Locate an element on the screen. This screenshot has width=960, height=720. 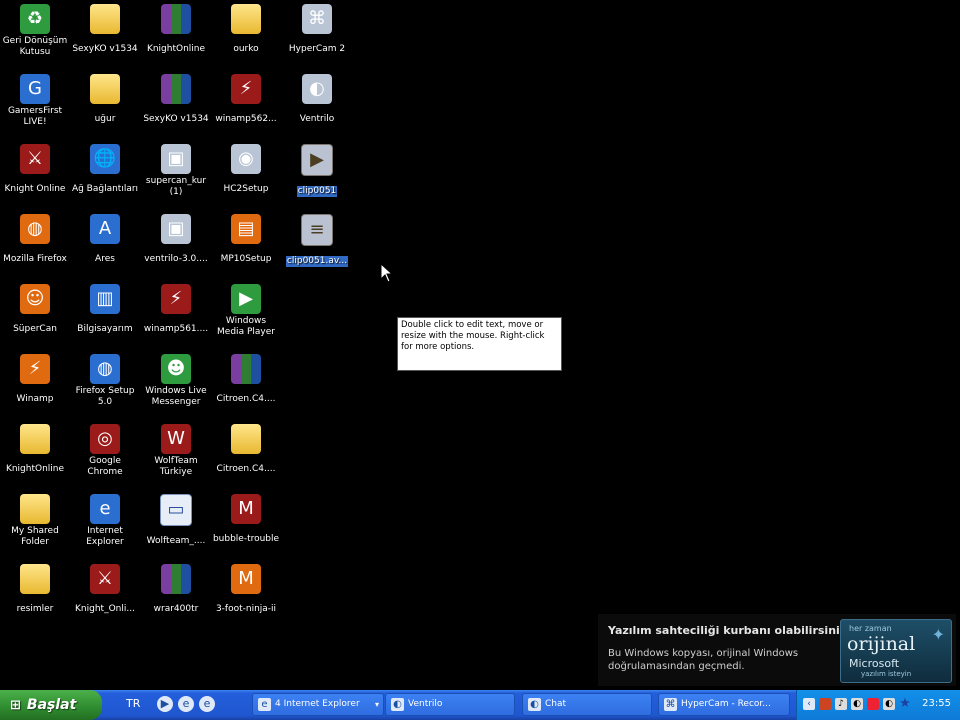
dropdown-arrow-icon: ▾ is located at coordinates (376, 704).